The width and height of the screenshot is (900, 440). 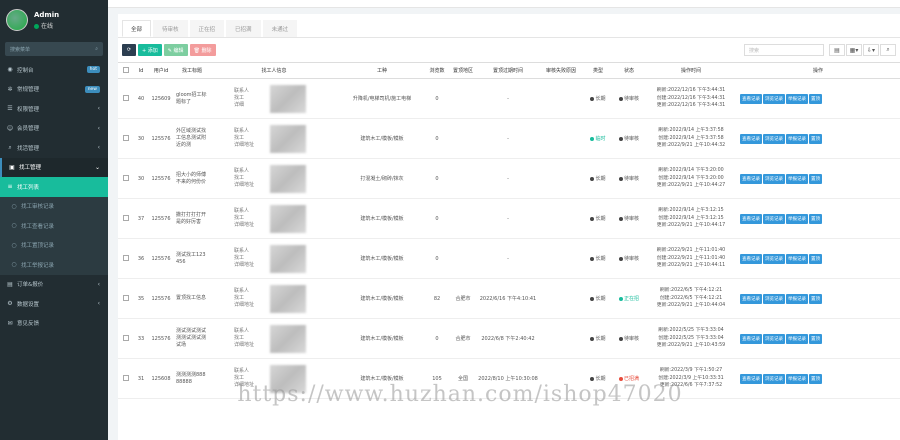 I want to click on blurred-image, so click(x=288, y=139).